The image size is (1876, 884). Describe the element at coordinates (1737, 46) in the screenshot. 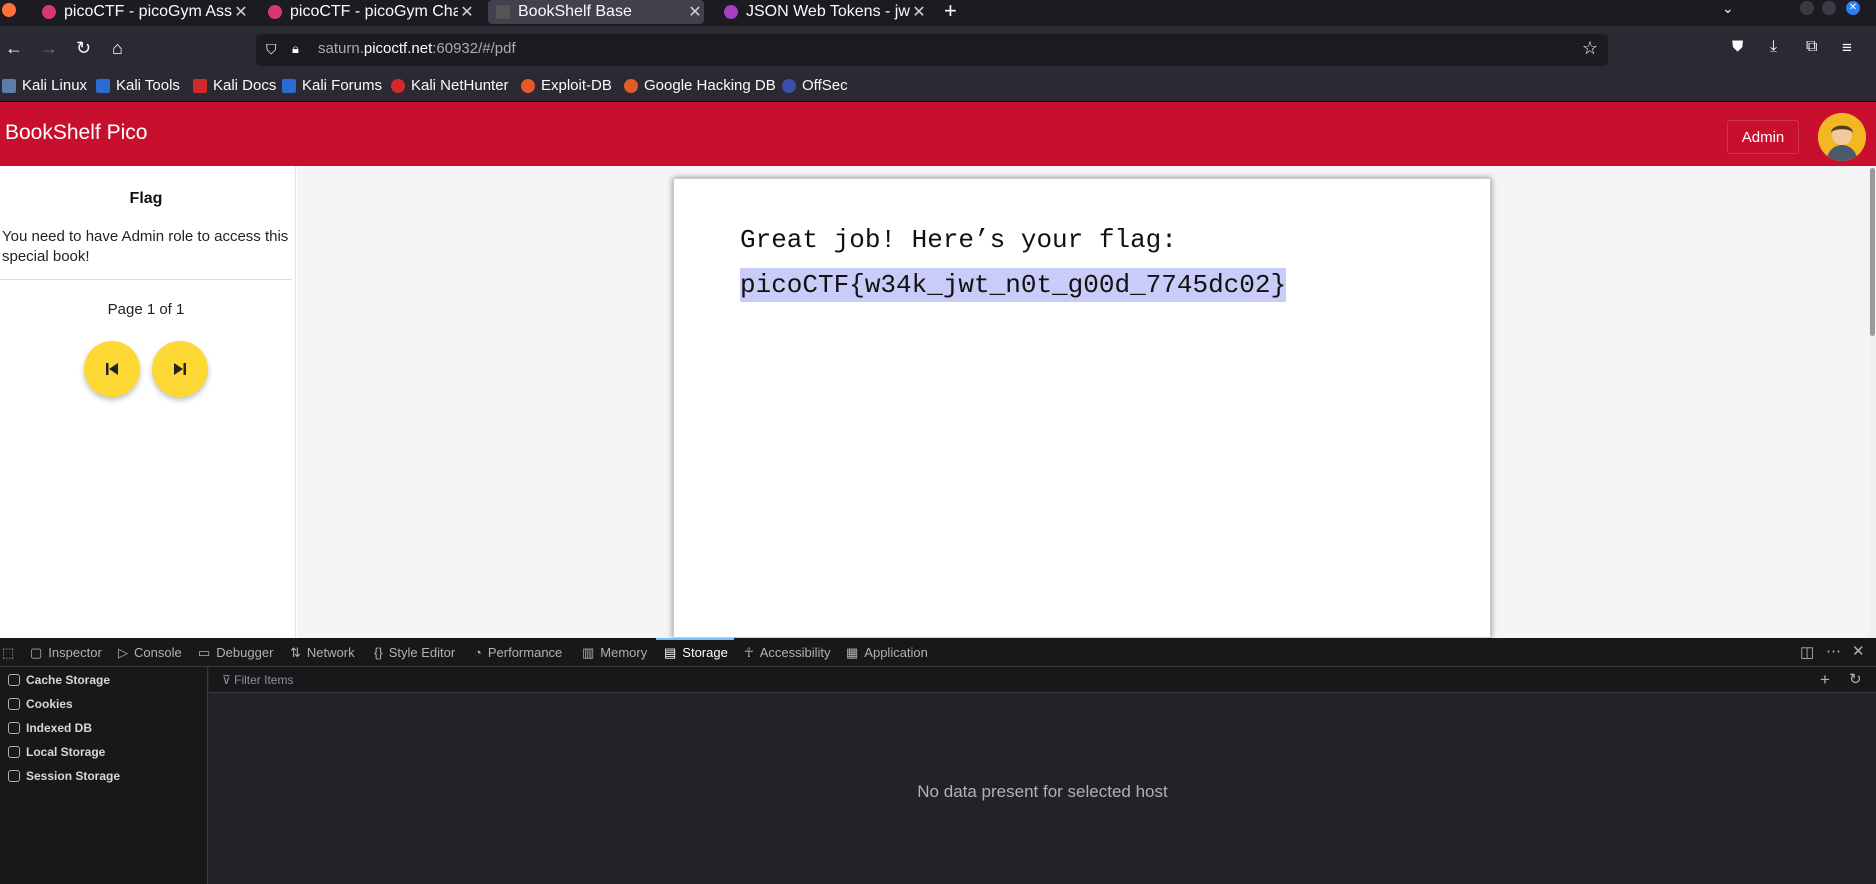

I see `pocket-icon: ⛊` at that location.